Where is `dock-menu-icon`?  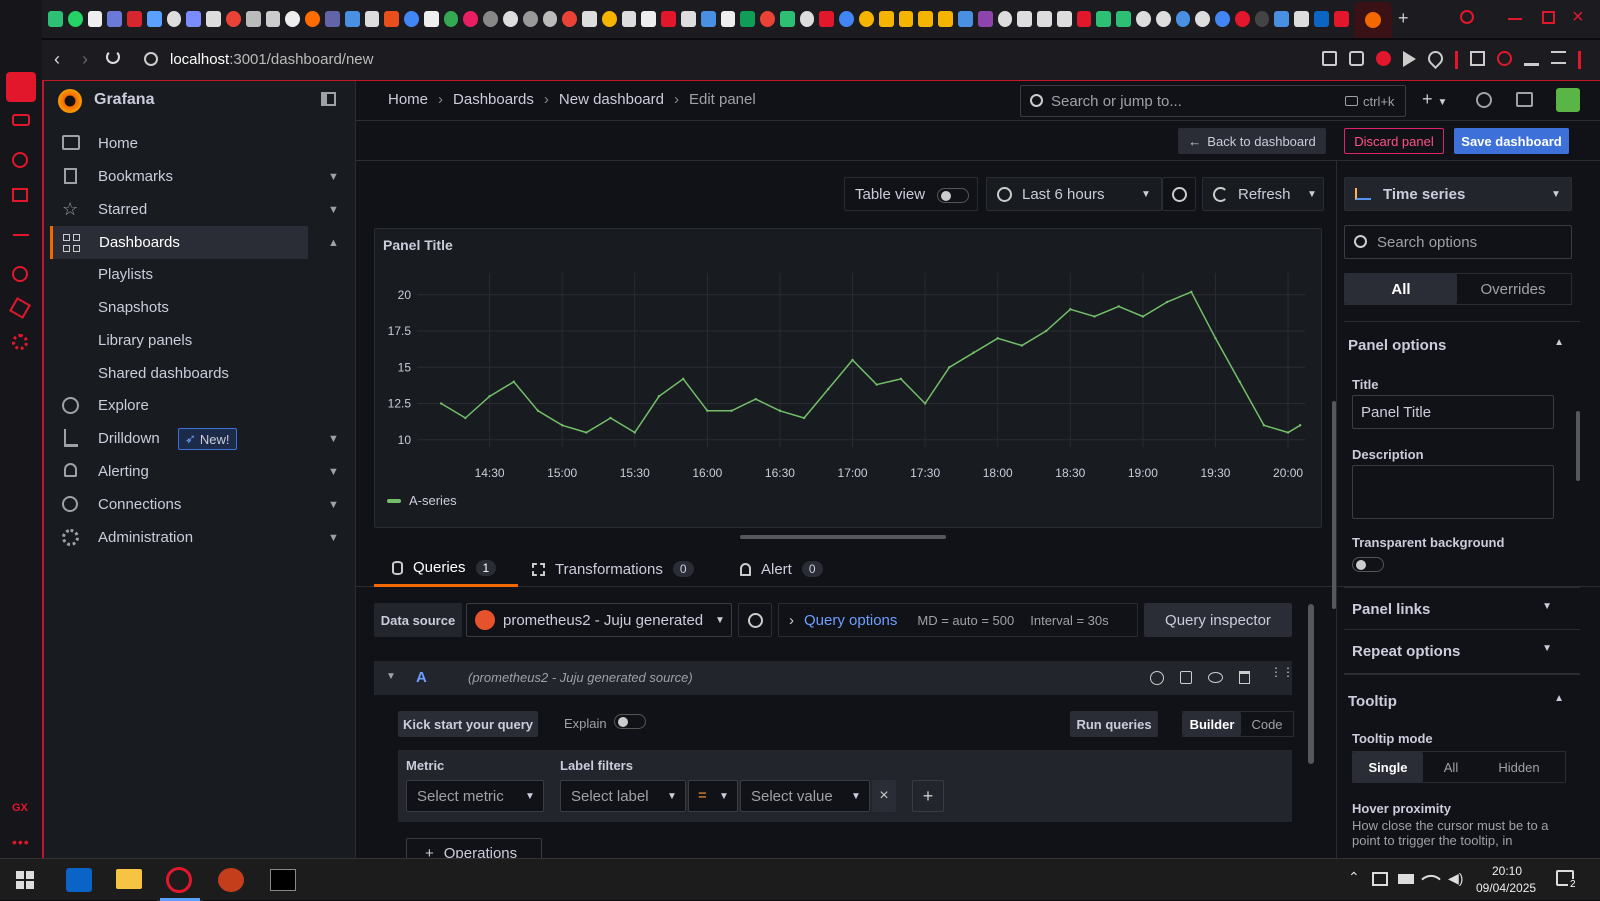 dock-menu-icon is located at coordinates (328, 99).